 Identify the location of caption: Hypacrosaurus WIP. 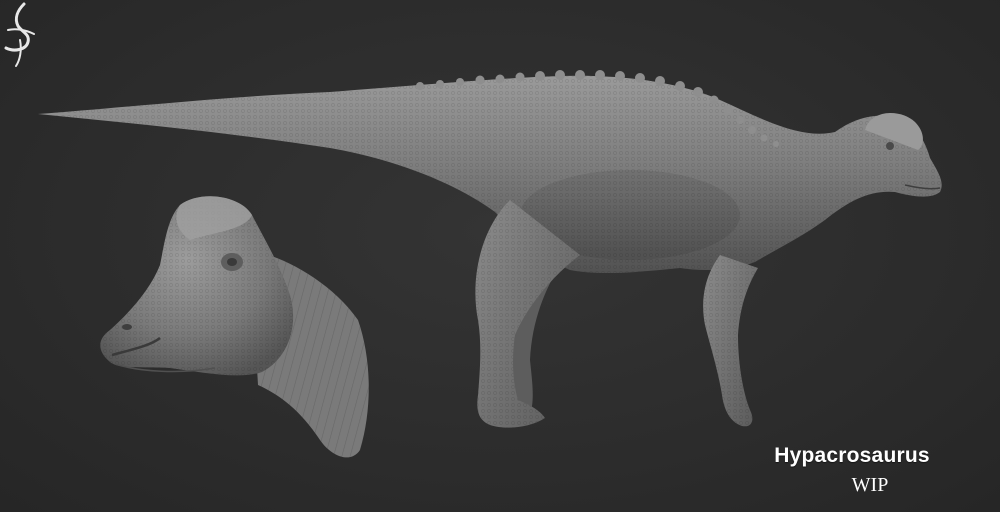
(852, 470).